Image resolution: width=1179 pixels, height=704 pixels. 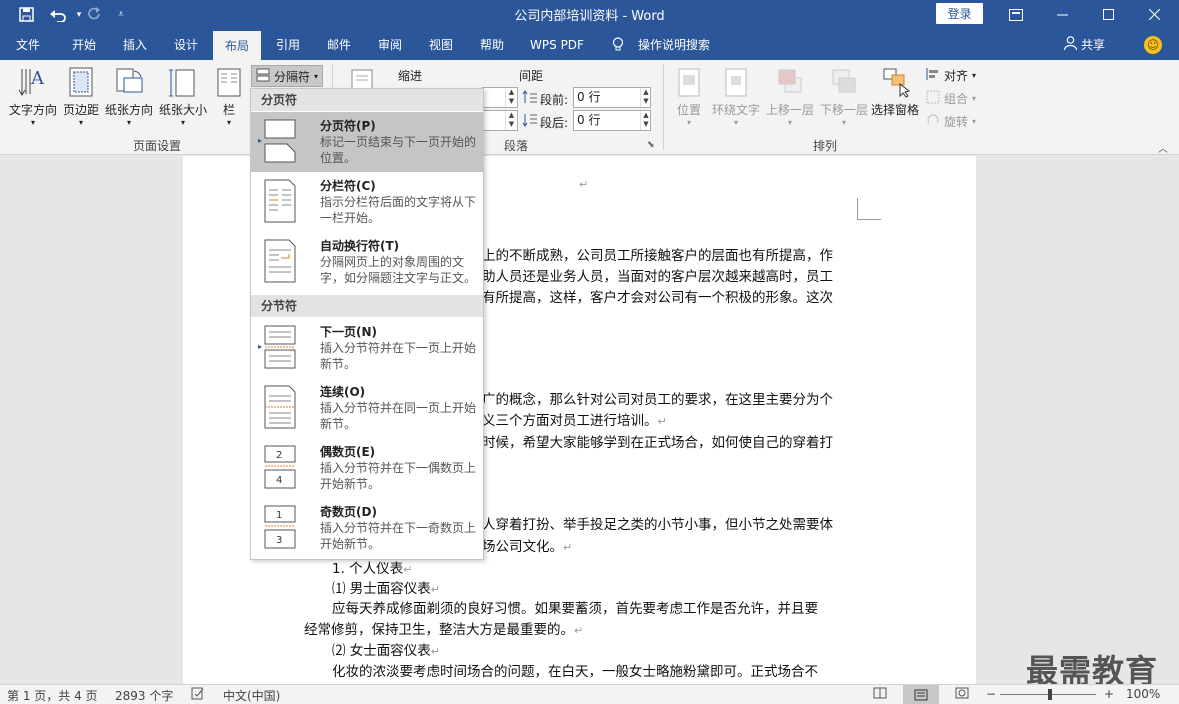 I want to click on customize-quick-access-icon: ⩡, so click(x=121, y=14).